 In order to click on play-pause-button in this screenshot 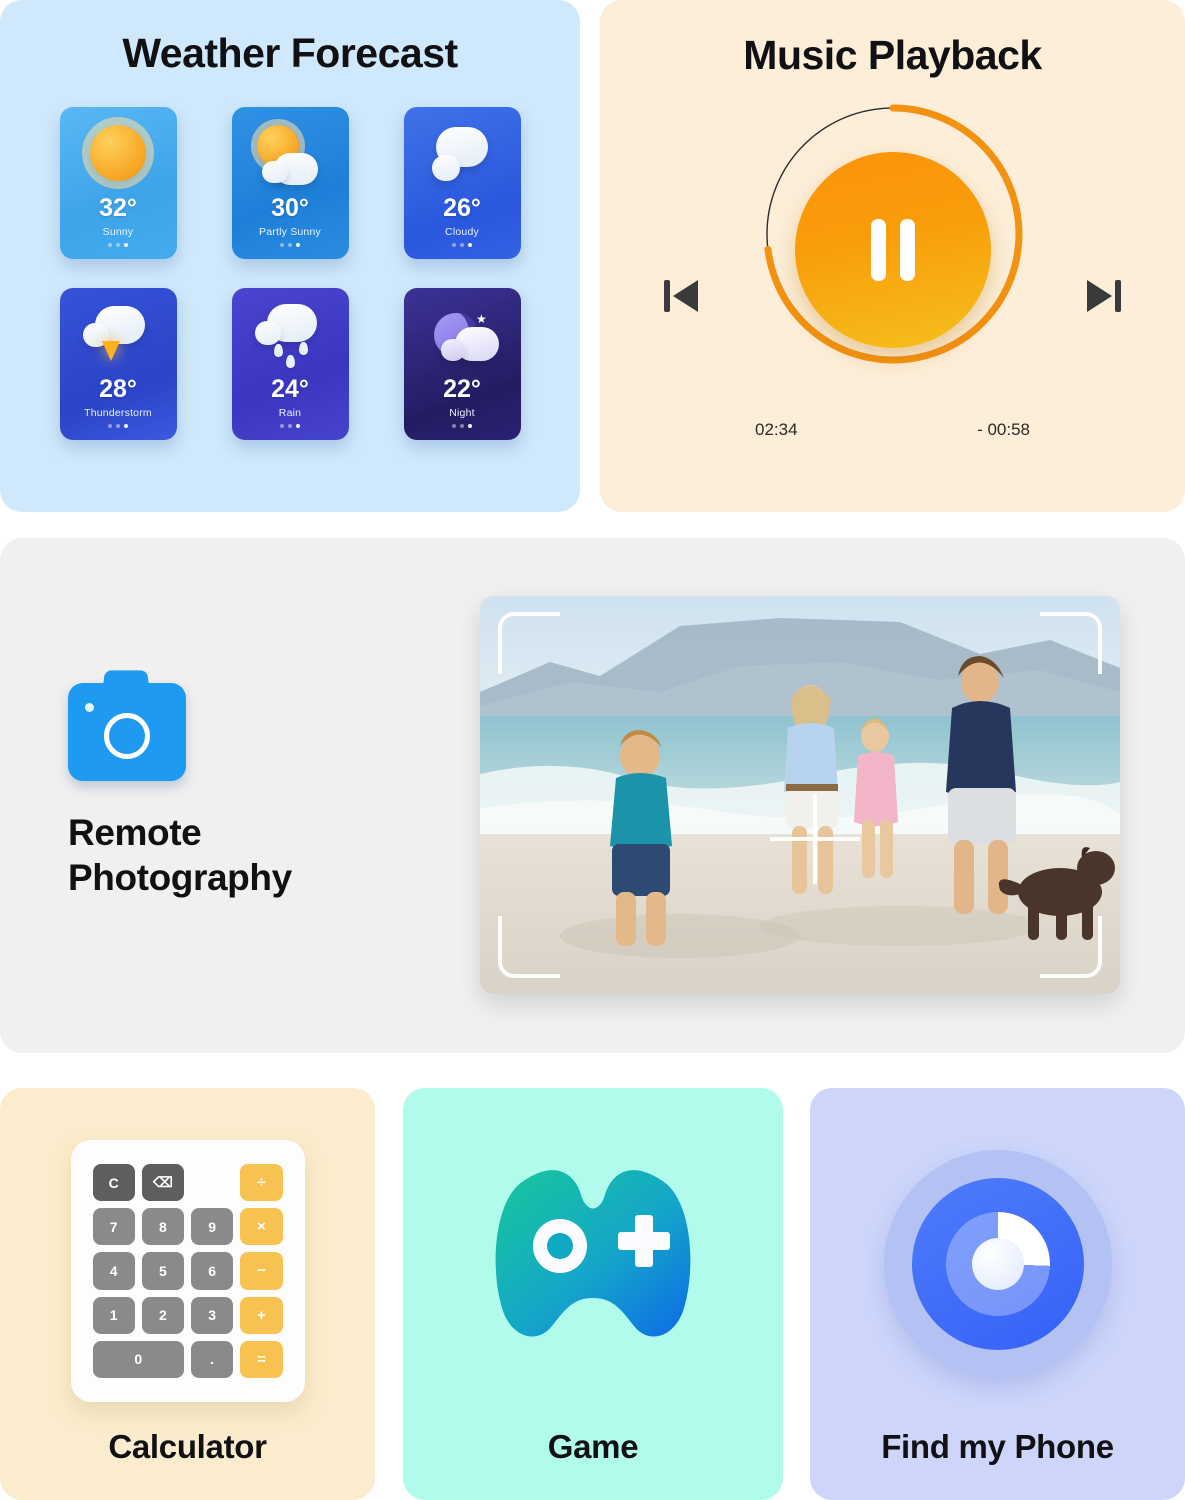, I will do `click(892, 250)`.